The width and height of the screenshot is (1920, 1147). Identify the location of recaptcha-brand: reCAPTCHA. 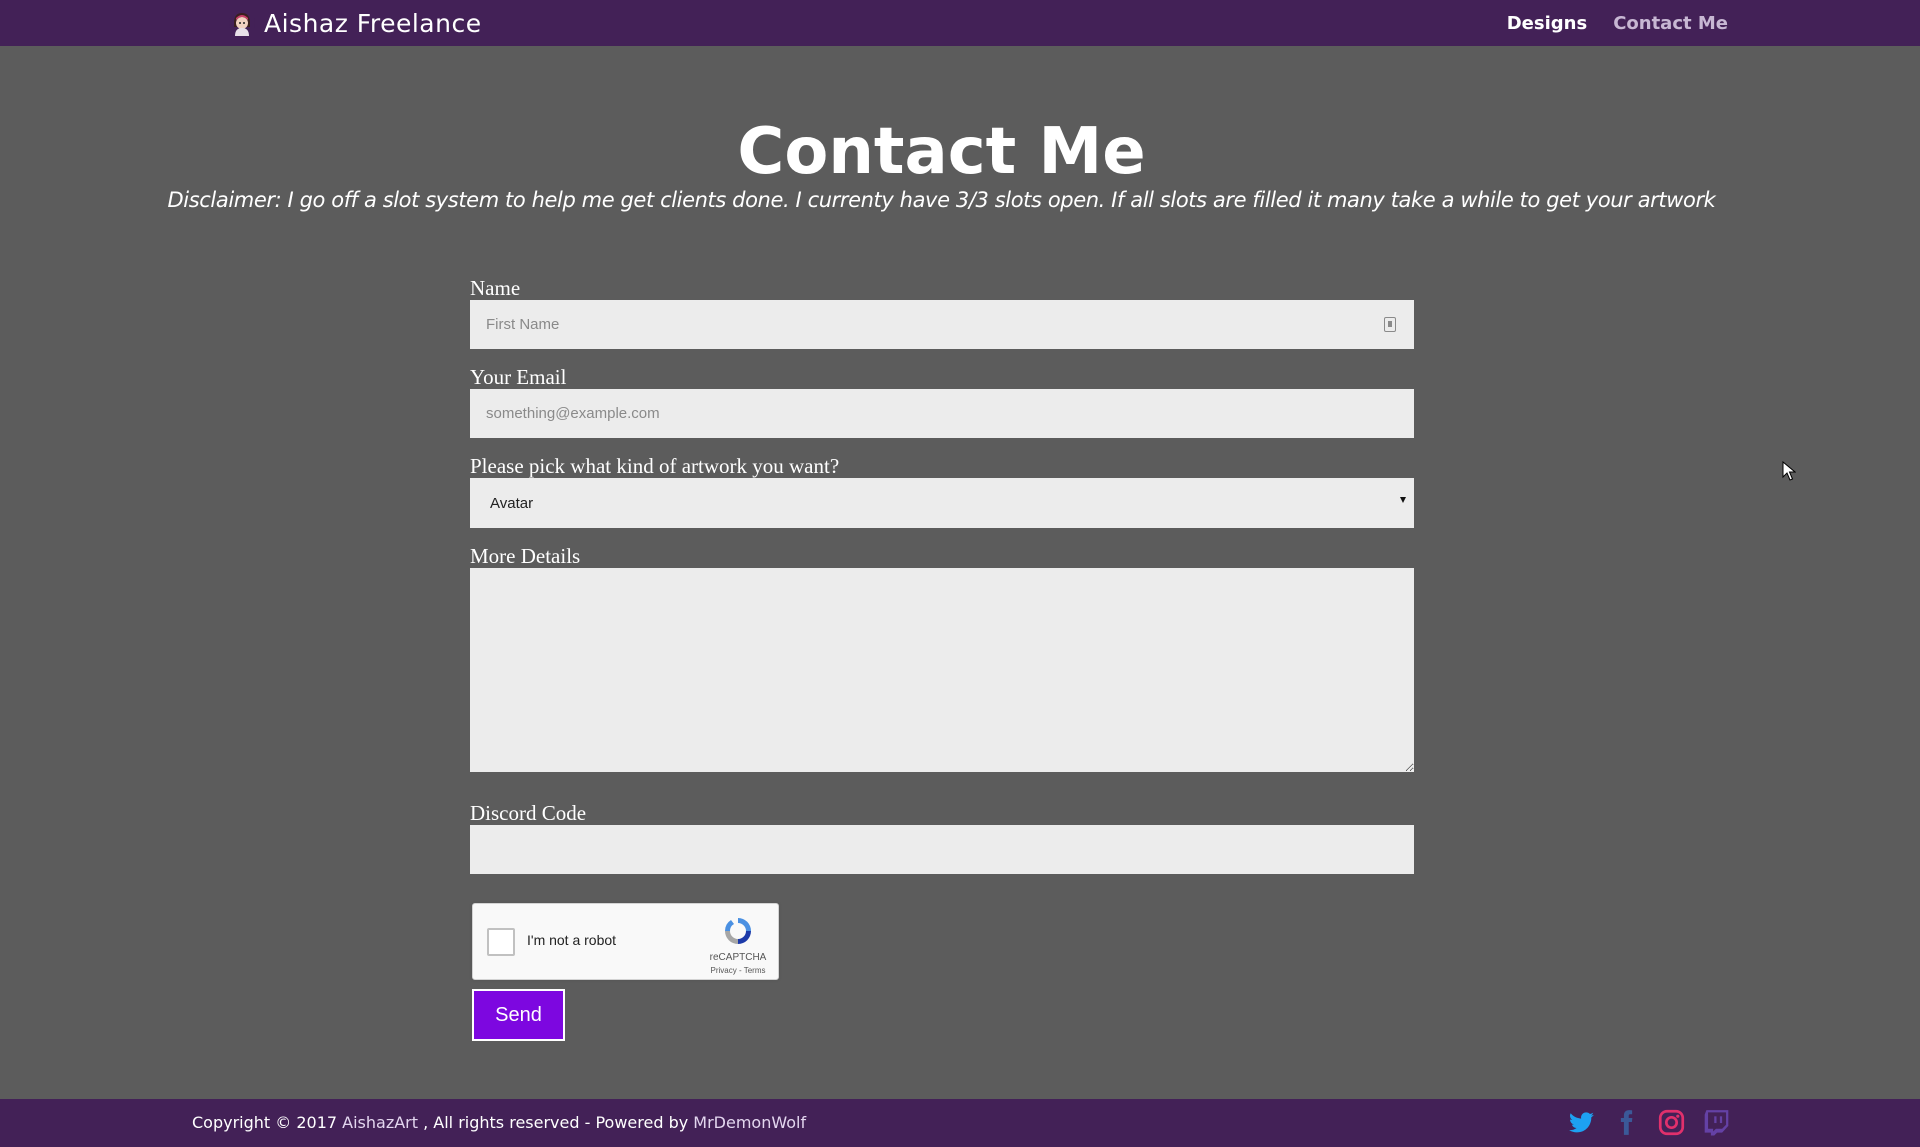
(738, 957).